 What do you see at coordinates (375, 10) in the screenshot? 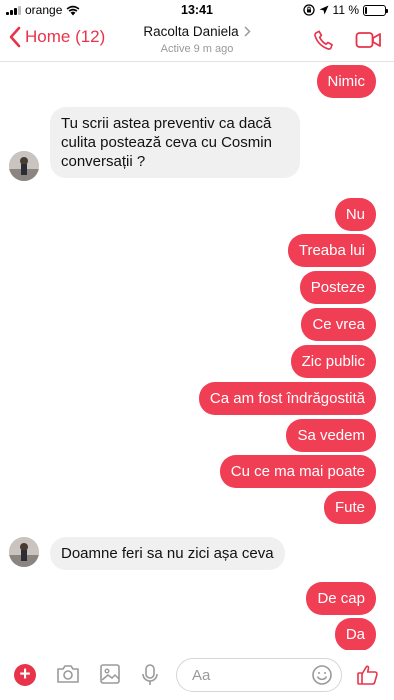
I see `battery-icon` at bounding box center [375, 10].